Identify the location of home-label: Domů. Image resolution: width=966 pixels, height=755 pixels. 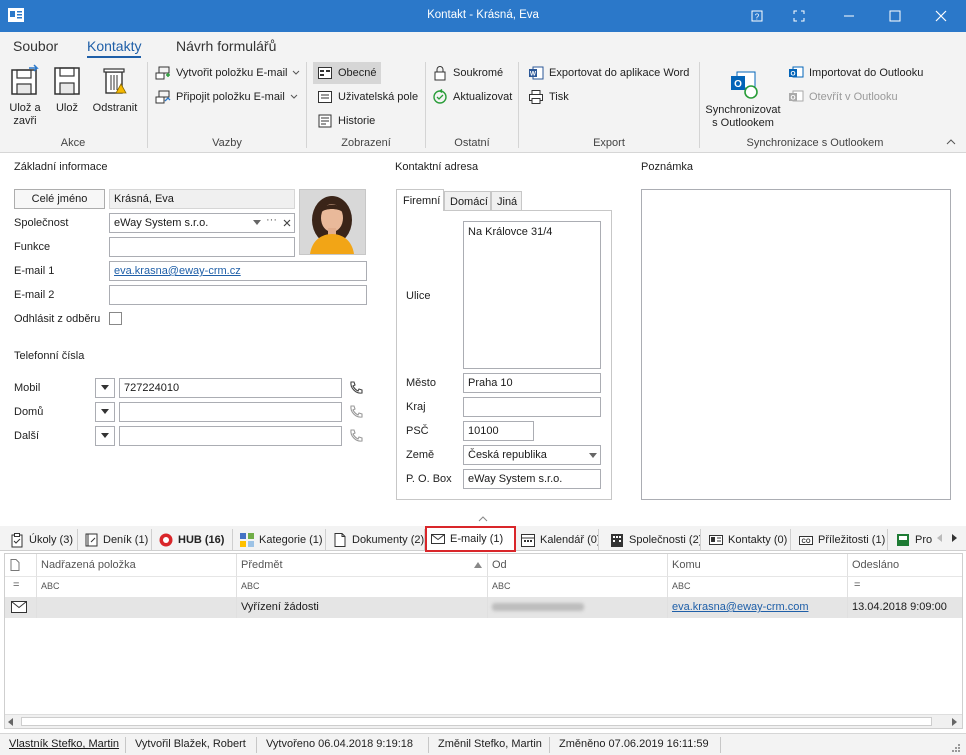
(29, 412).